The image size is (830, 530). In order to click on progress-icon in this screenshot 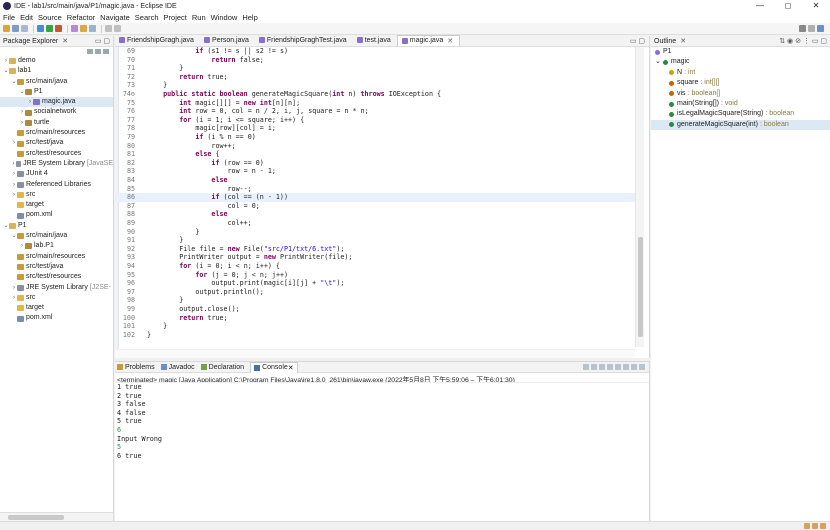, I will do `click(815, 526)`.